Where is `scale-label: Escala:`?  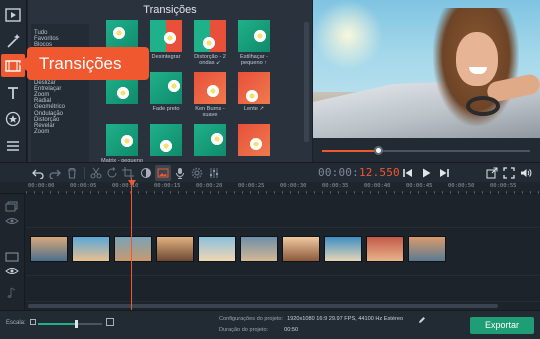 scale-label: Escala: is located at coordinates (16, 323).